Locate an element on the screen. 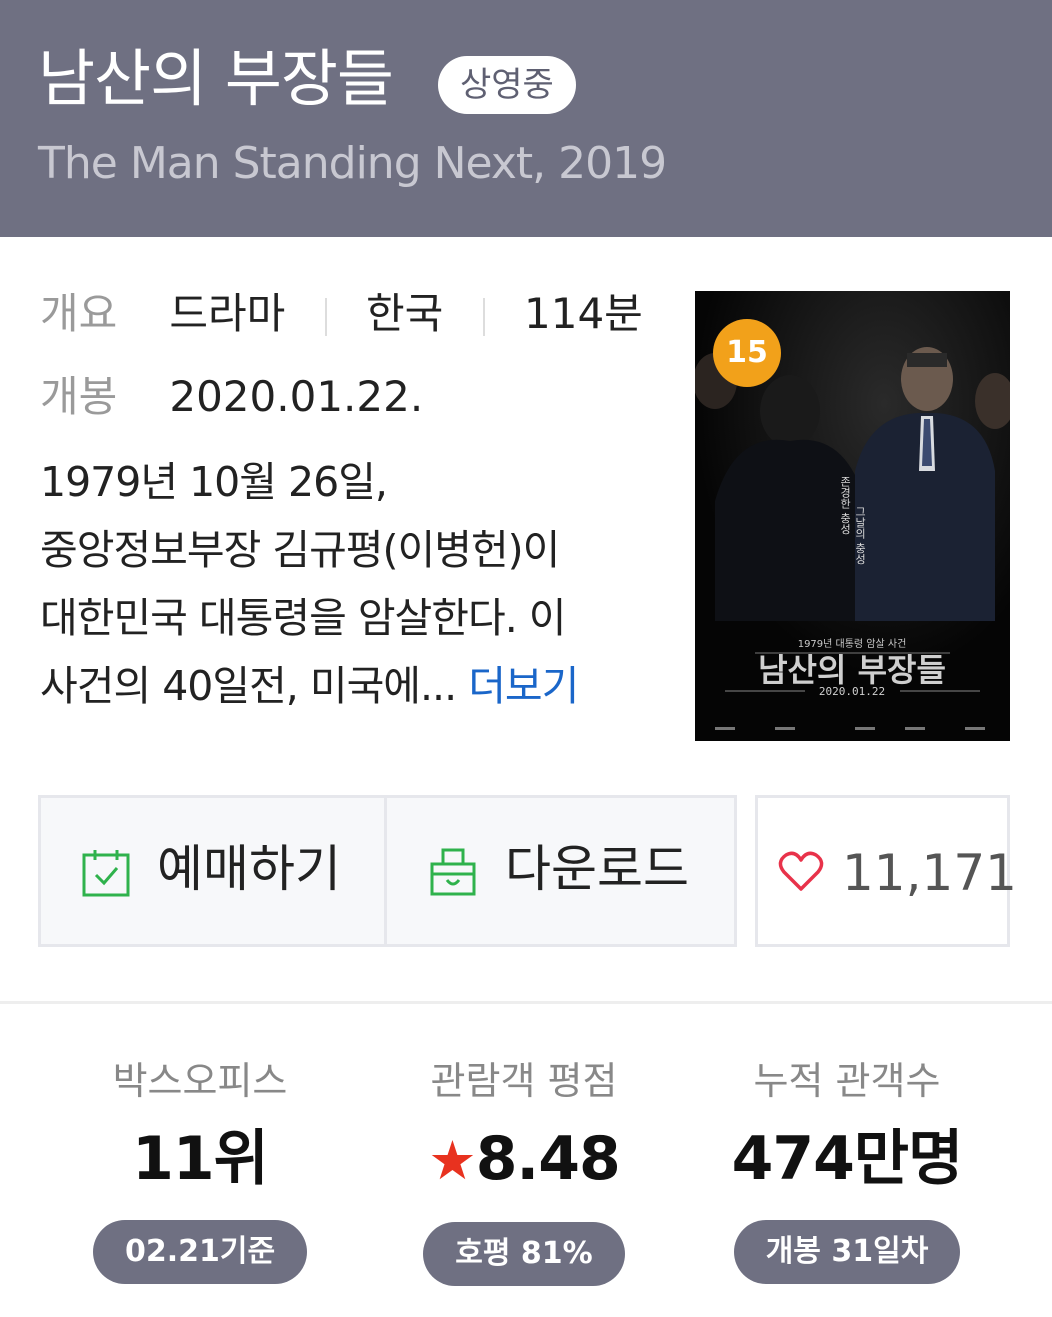  stat-label: 관람객 평점 is located at coordinates (524, 1081).